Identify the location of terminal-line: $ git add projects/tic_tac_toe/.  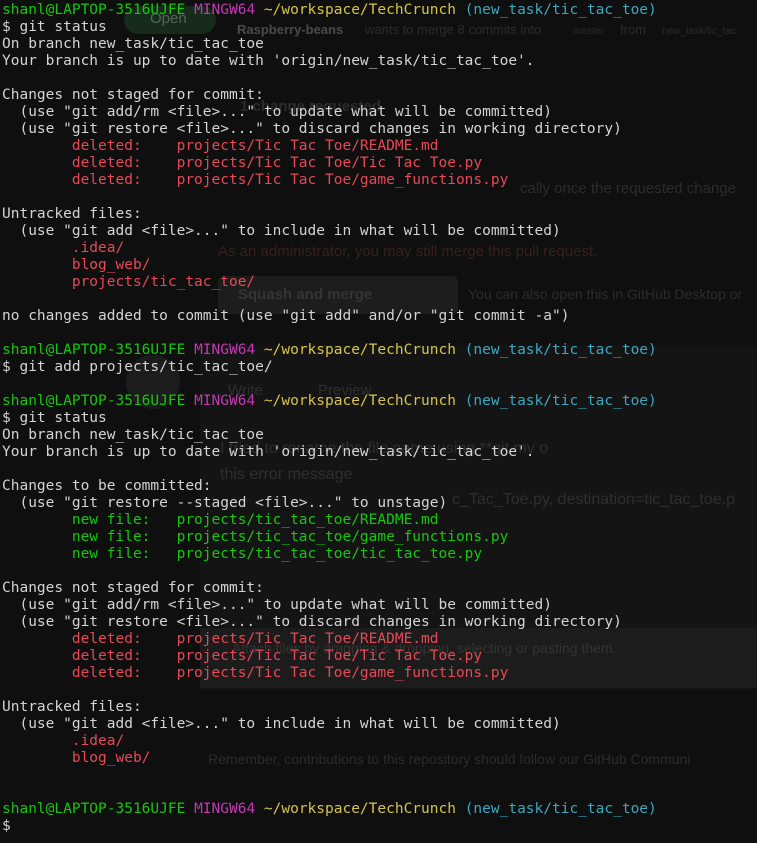
(329, 367).